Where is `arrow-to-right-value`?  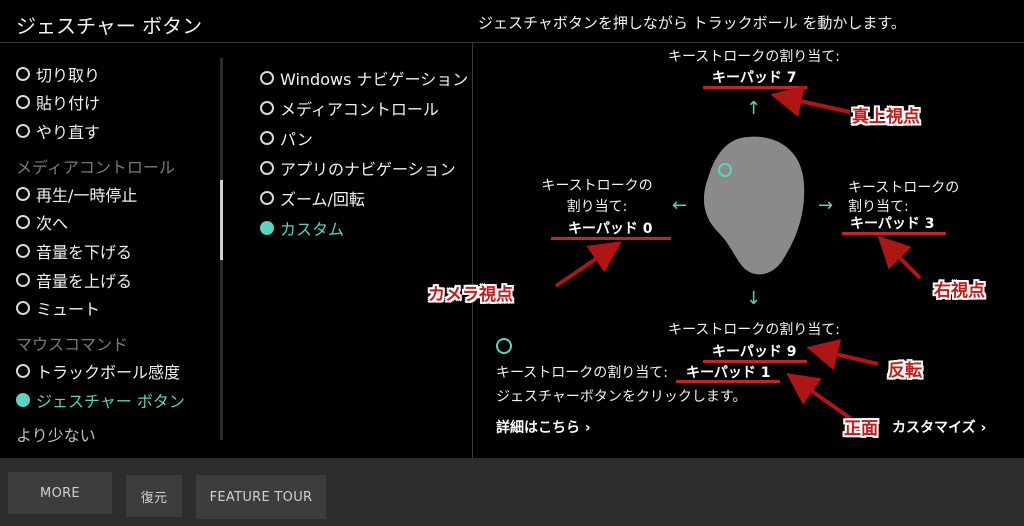
arrow-to-right-value is located at coordinates (899, 257).